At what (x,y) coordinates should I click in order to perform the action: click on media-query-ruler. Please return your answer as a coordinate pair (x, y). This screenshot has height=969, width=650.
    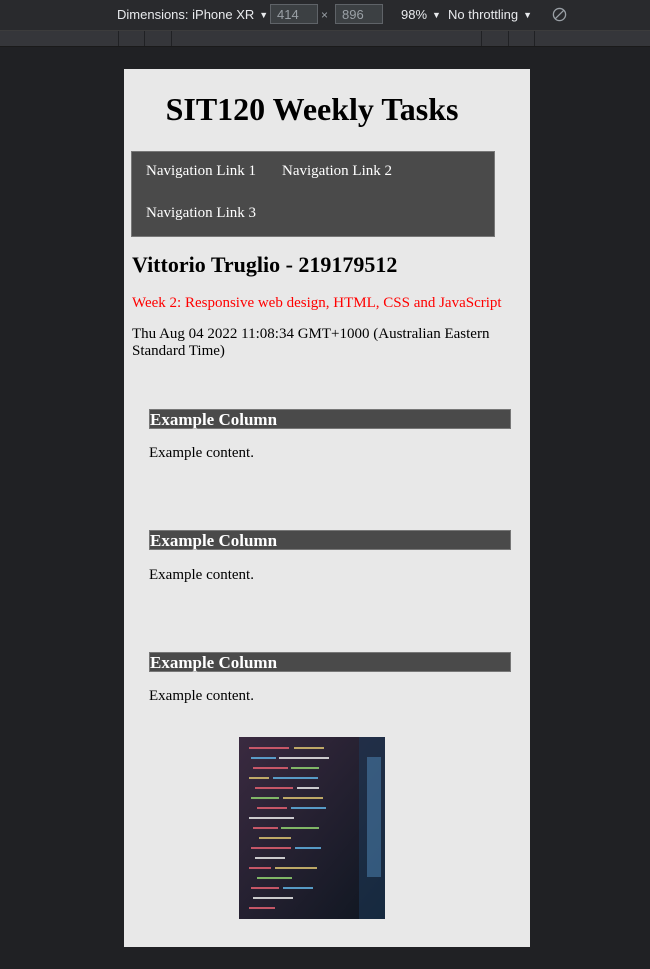
    Looking at the image, I should click on (325, 39).